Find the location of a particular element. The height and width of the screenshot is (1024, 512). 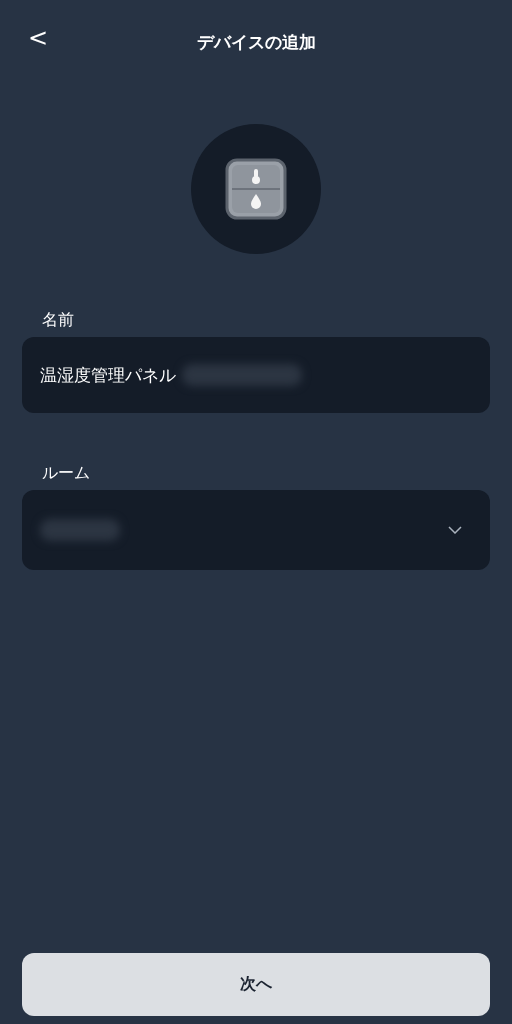

room-dropdown is located at coordinates (256, 530).